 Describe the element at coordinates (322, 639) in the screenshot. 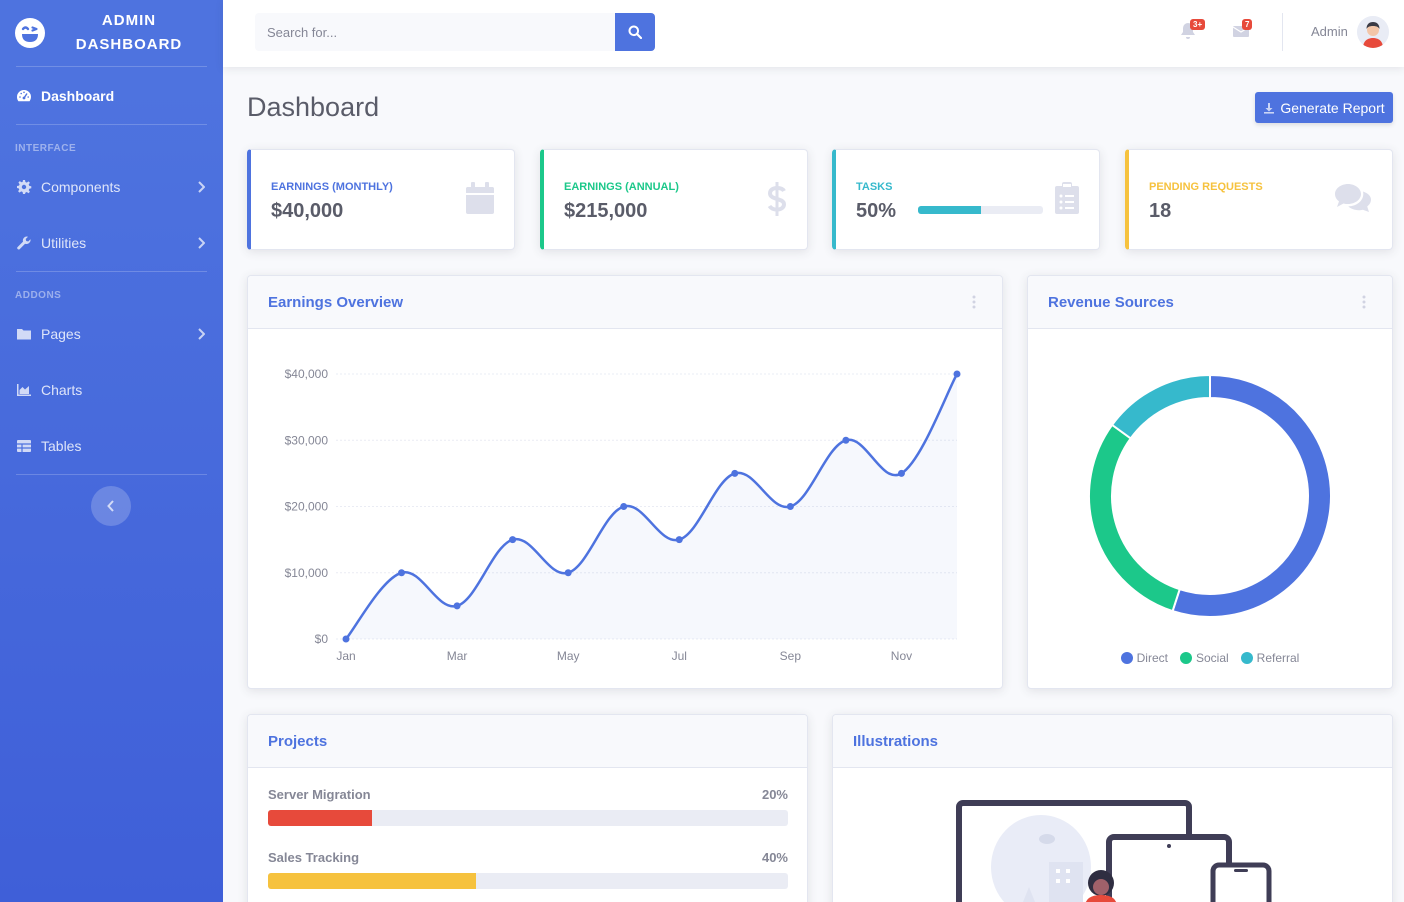

I see `y-tick-label: $0` at that location.